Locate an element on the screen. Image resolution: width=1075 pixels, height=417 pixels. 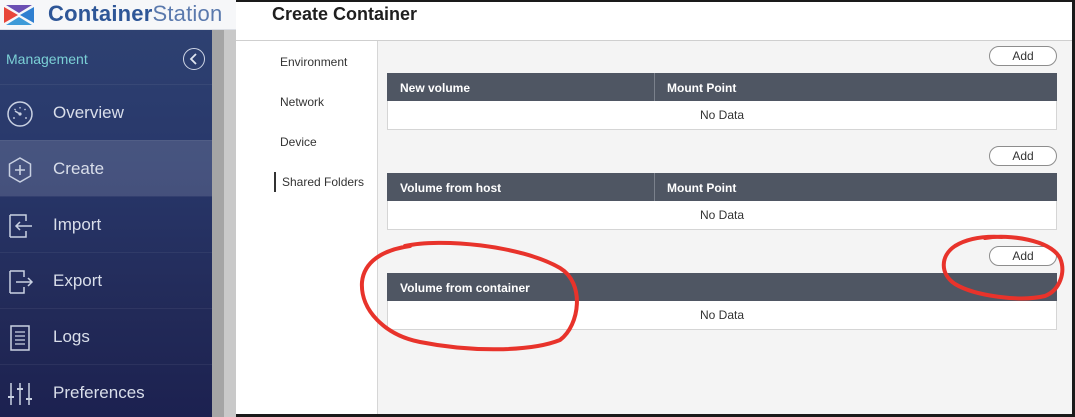
sidebar-item-create: Create is located at coordinates (106, 168).